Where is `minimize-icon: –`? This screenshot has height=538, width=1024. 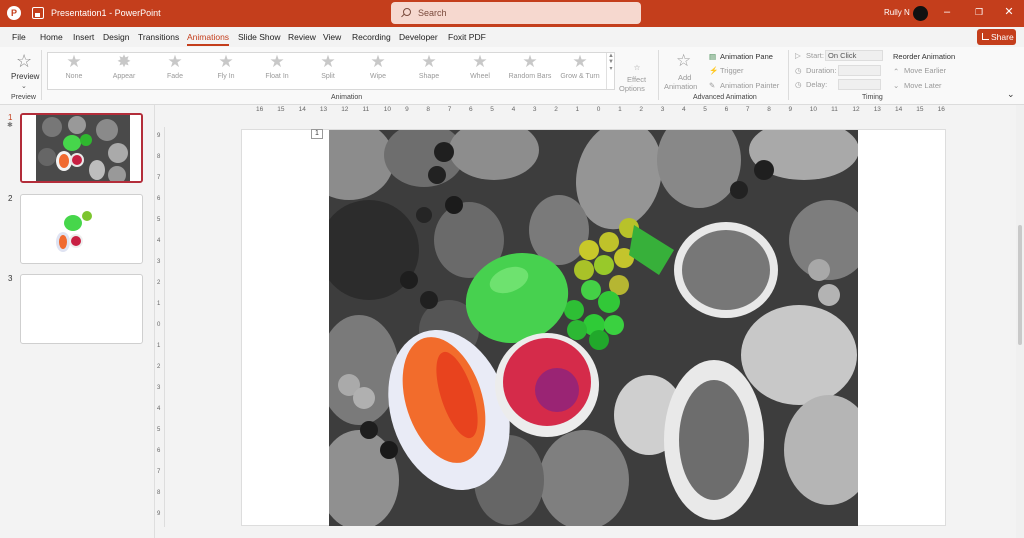
minimize-icon: – is located at coordinates (947, 12).